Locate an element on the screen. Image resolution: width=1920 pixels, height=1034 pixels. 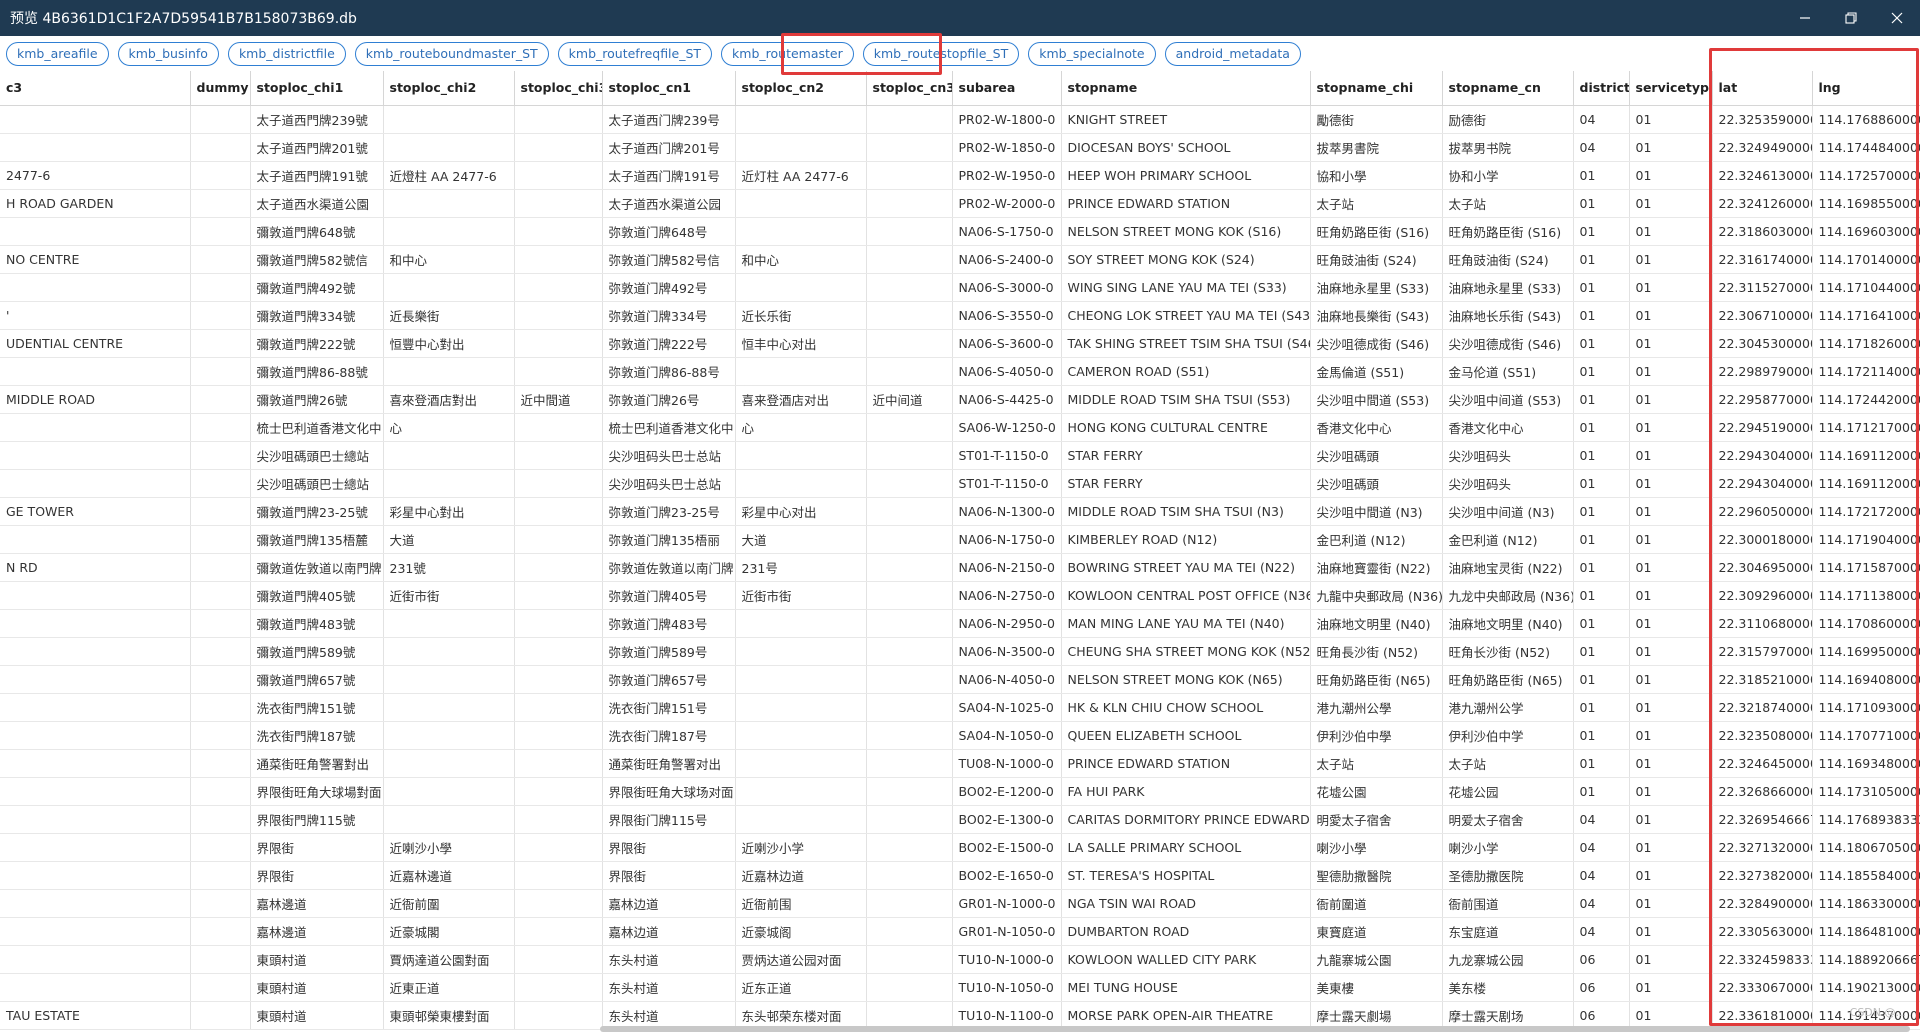
cell-lat: 22.3273820000 is located at coordinates (1762, 875).